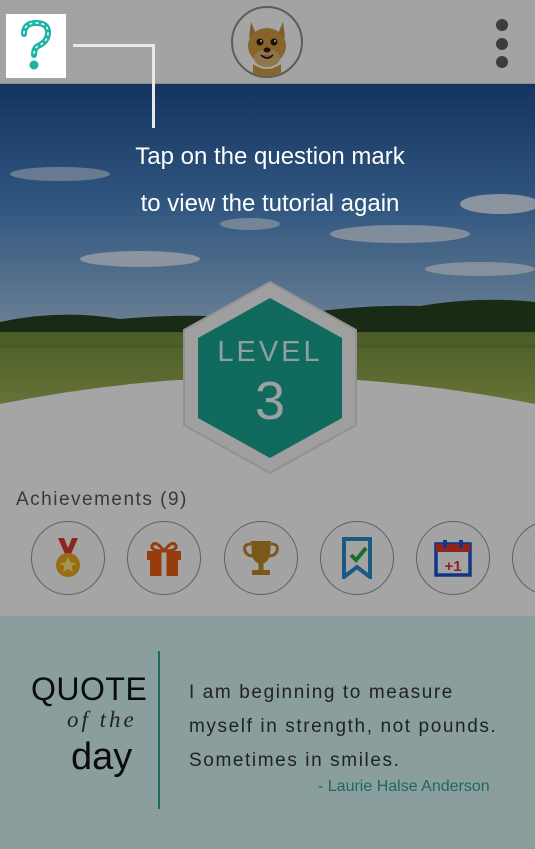 The width and height of the screenshot is (535, 849). I want to click on quote-author: - Laurie Halse Anderson, so click(404, 786).